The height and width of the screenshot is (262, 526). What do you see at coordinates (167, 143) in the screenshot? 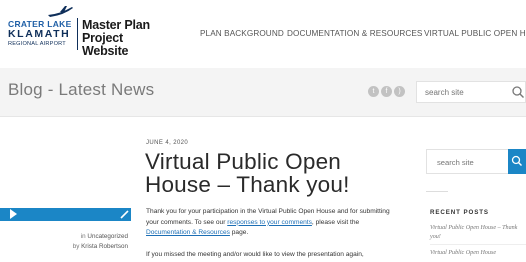
I see `post-date: JUNE 4, 2020` at bounding box center [167, 143].